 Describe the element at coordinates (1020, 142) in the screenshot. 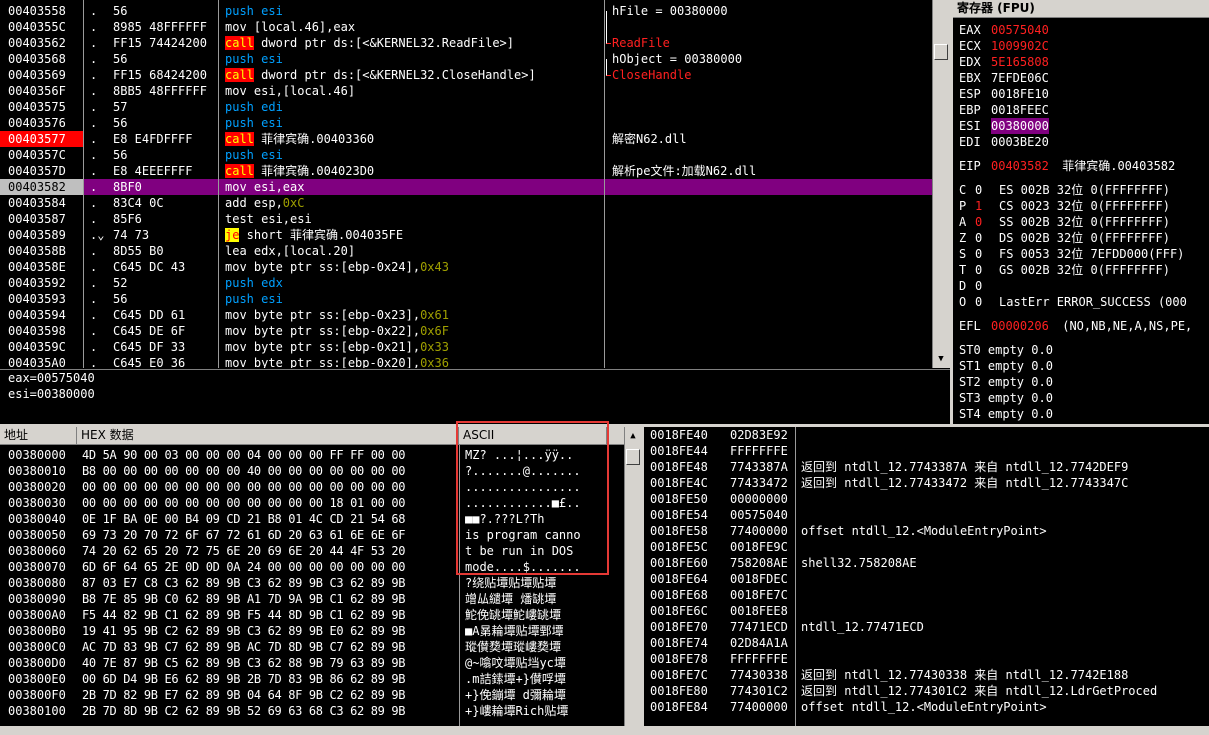

I see `register-value: 0003BE20` at that location.